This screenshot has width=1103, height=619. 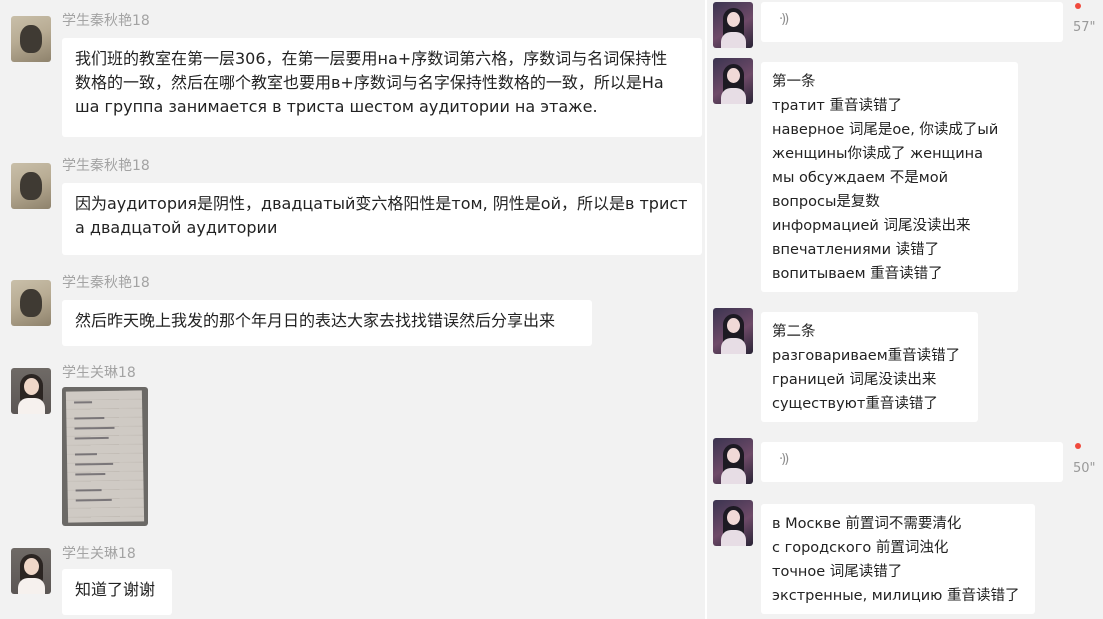 I want to click on message-text-line: 数格的一致，然后在哪个教室也要用в+序数词与名字保持性数格的一致，所以是На, so click(x=369, y=82).